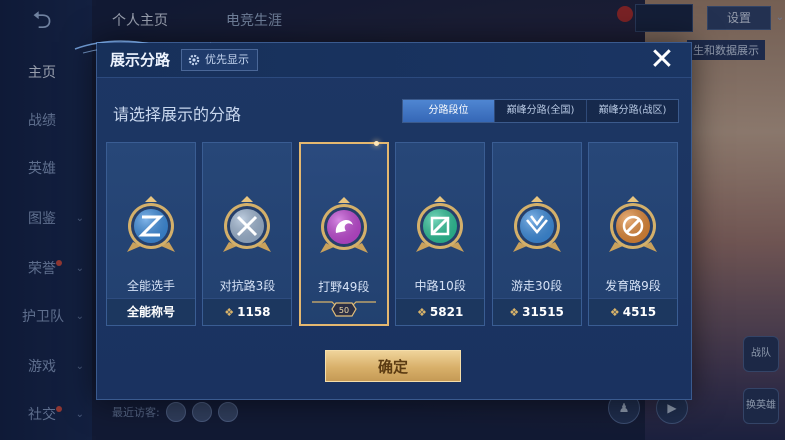 The height and width of the screenshot is (440, 785). I want to click on lane-card-value: 4515, so click(639, 312).